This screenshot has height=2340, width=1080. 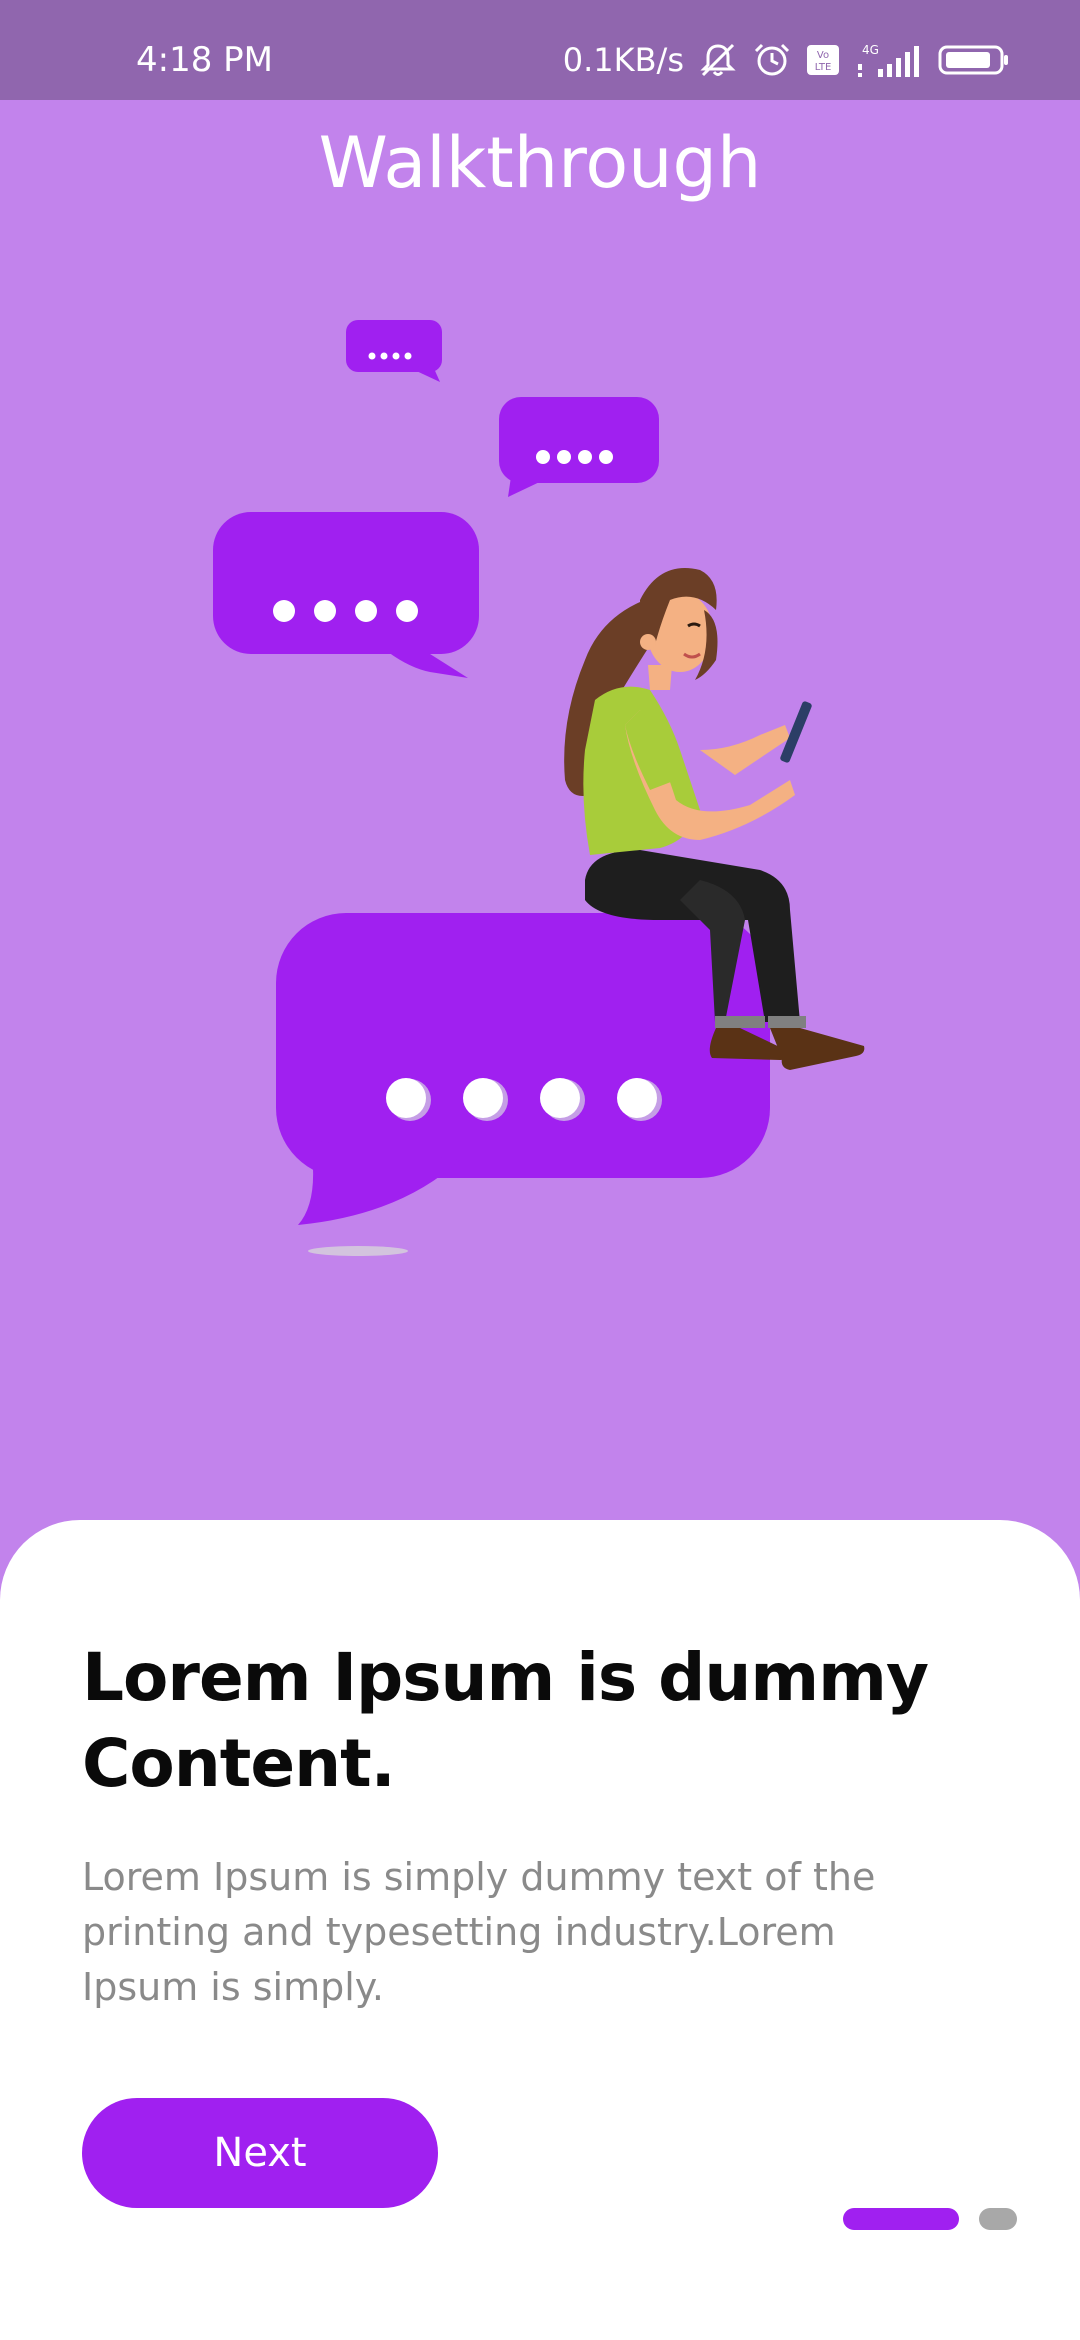 What do you see at coordinates (823, 55) in the screenshot?
I see `svg-text: Vo` at bounding box center [823, 55].